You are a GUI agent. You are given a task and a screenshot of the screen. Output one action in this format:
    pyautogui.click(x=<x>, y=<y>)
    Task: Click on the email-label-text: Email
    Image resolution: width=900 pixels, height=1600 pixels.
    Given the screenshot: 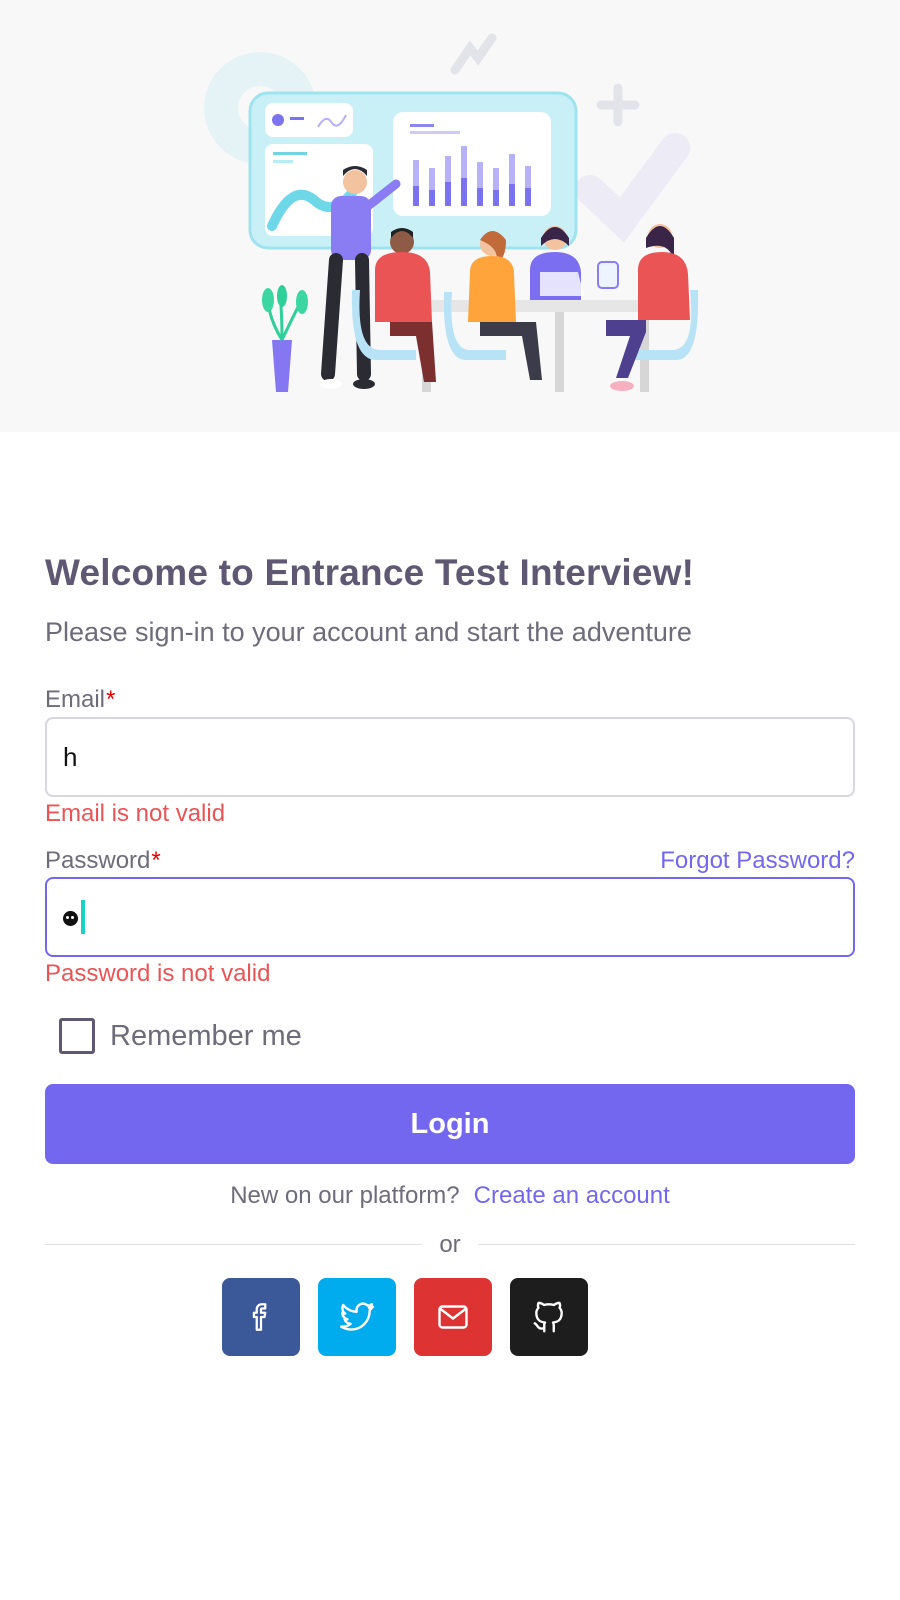 What is the action you would take?
    pyautogui.click(x=75, y=699)
    